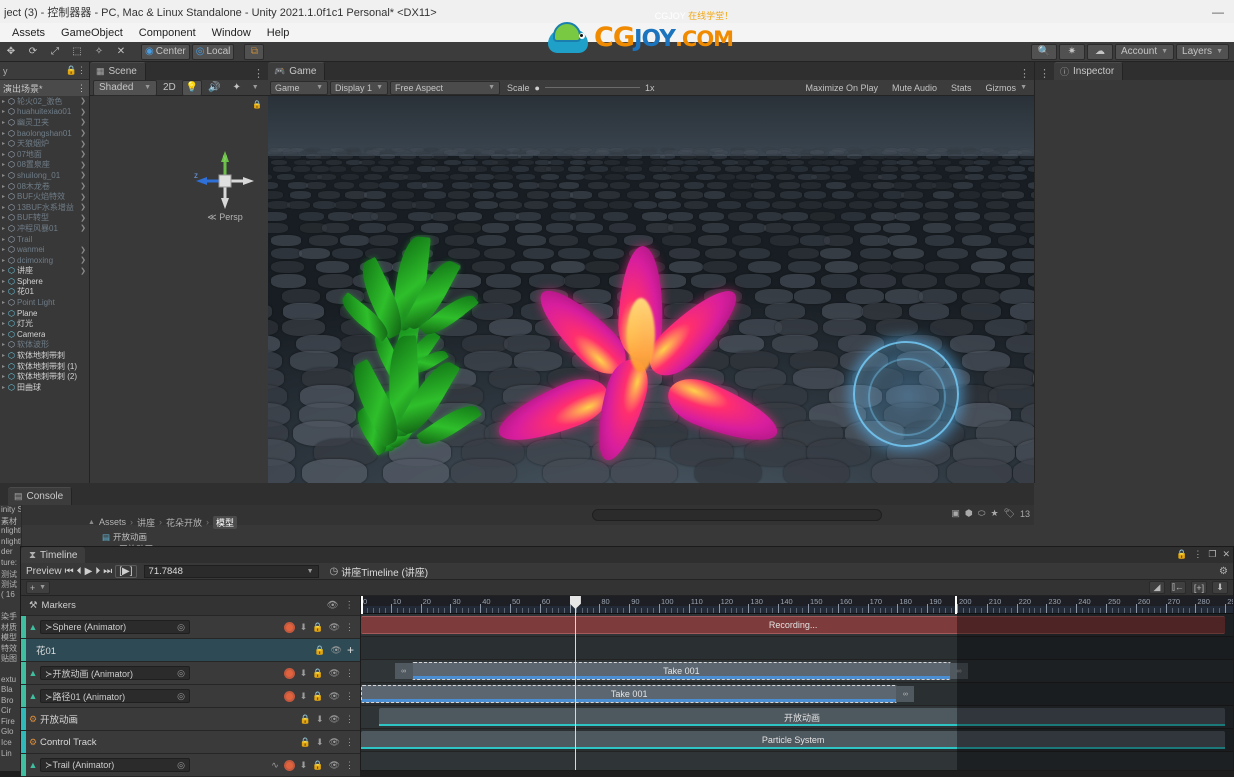  I want to click on project-tree-item-8: ( 16, so click(10, 595).